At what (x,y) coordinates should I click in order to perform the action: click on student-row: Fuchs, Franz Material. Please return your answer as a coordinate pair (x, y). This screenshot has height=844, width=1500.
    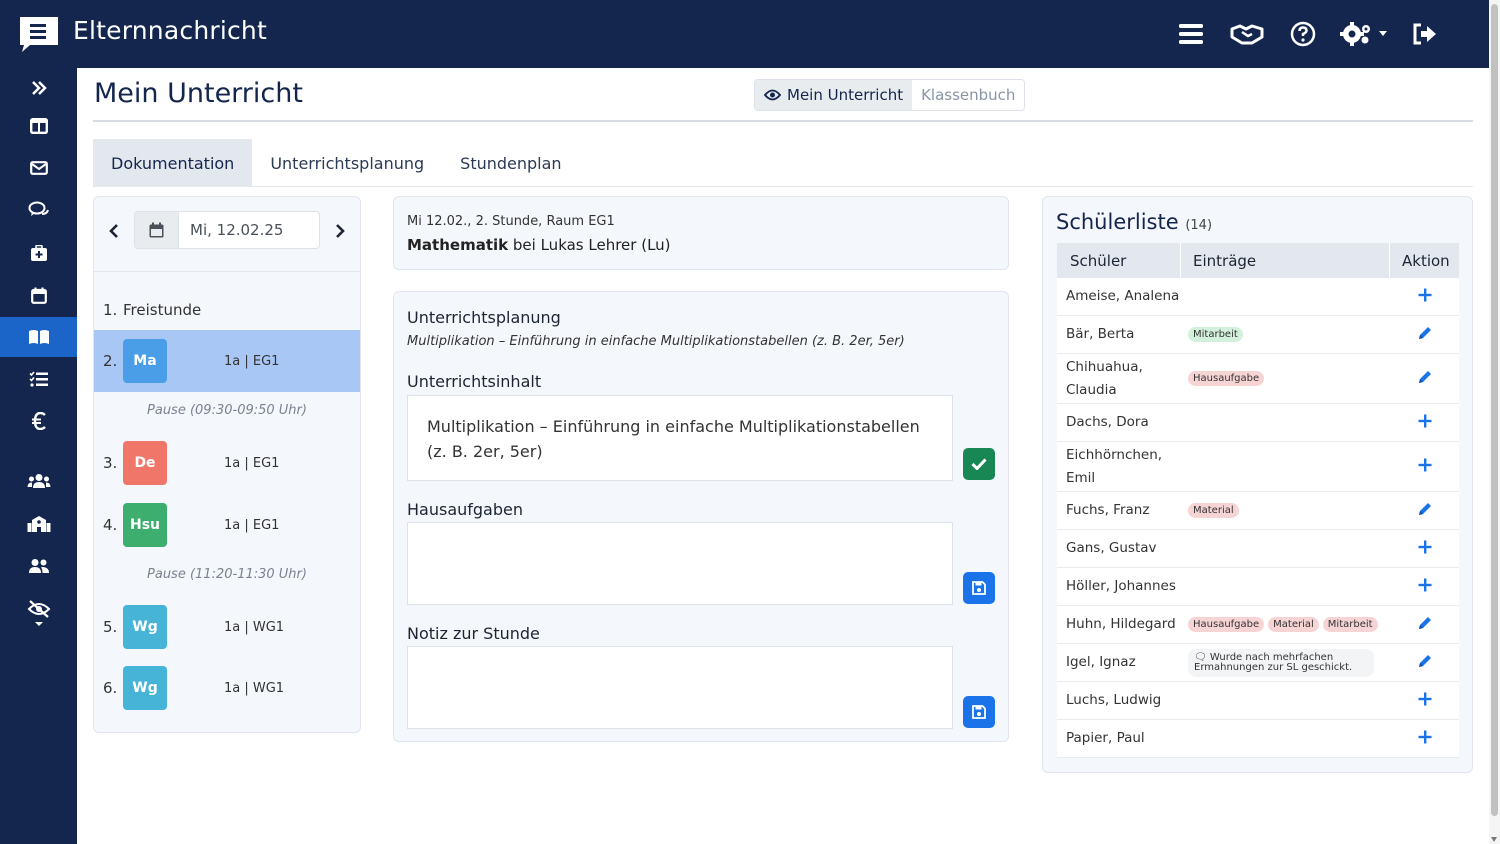
    Looking at the image, I should click on (1258, 511).